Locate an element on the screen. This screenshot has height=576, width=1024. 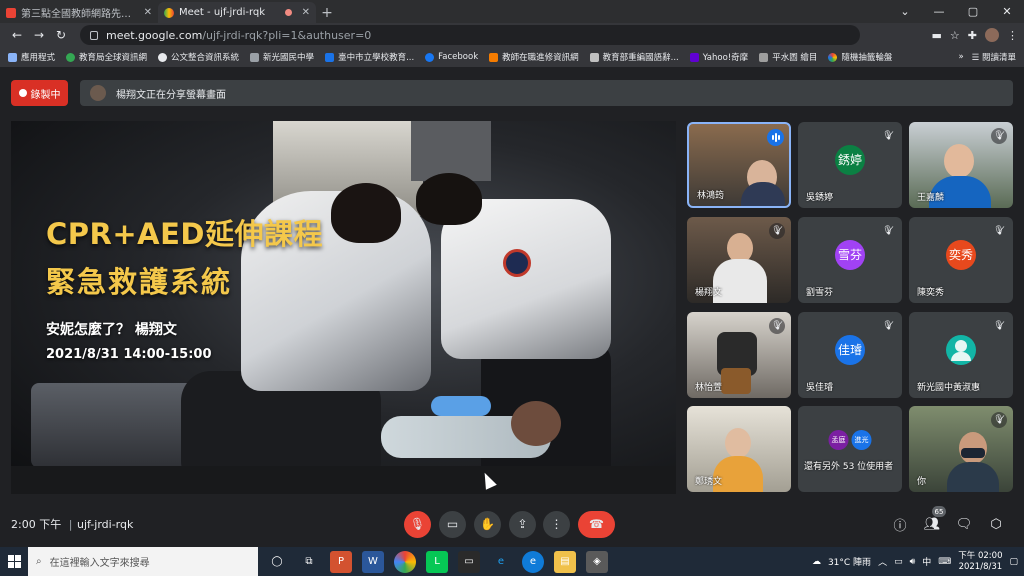
word-icon: W is located at coordinates (373, 561).